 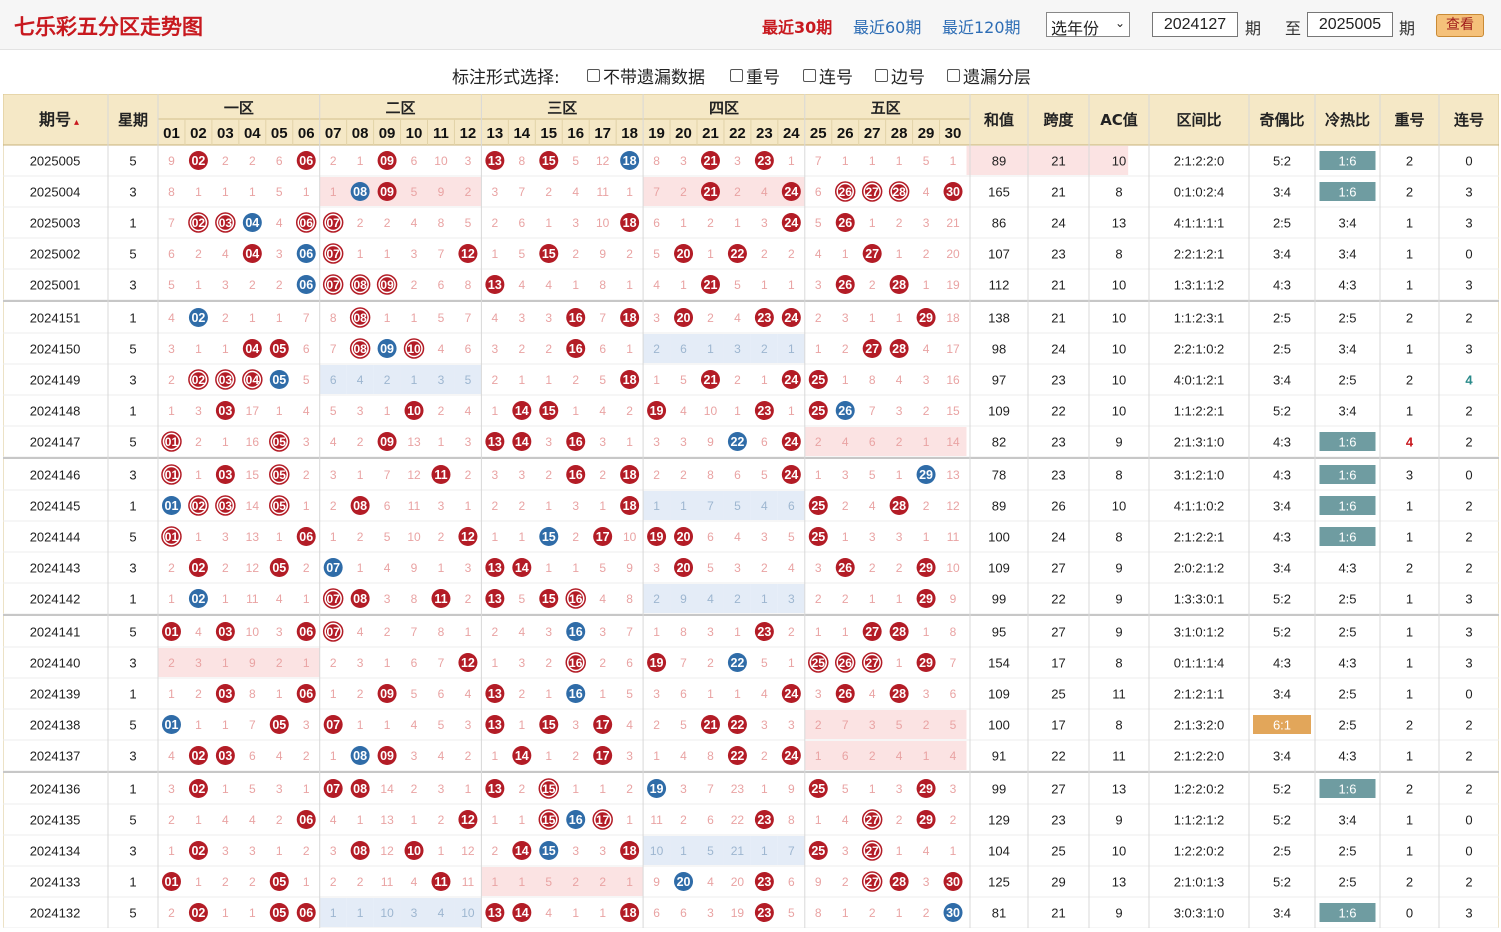 I want to click on miss-layer-shade, so click(x=885, y=441).